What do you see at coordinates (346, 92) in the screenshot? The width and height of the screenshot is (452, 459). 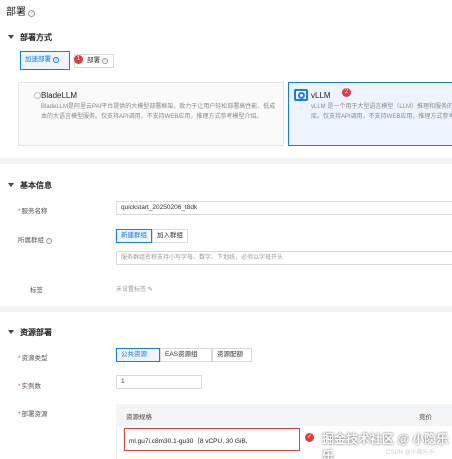 I see `step-badge-2: 2` at bounding box center [346, 92].